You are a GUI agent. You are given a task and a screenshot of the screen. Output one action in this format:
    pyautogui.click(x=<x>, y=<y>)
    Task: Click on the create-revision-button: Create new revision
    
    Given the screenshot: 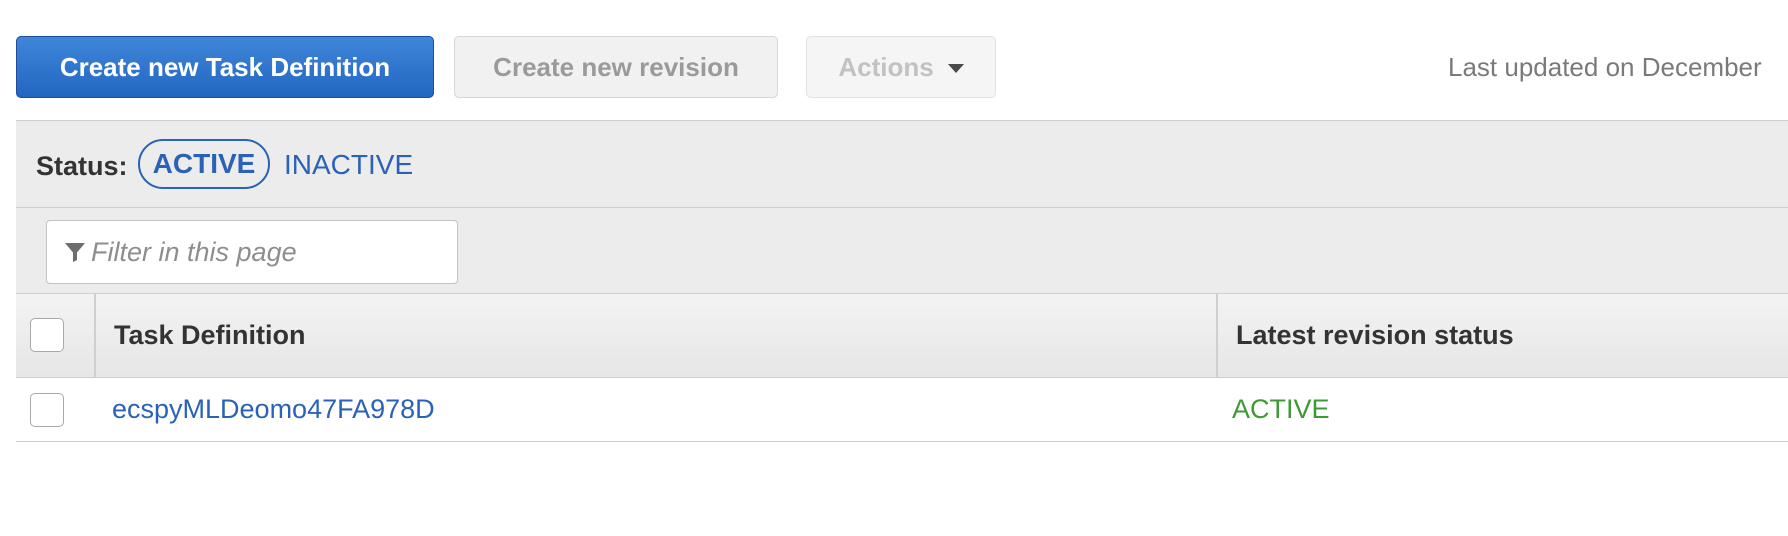 What is the action you would take?
    pyautogui.click(x=616, y=67)
    